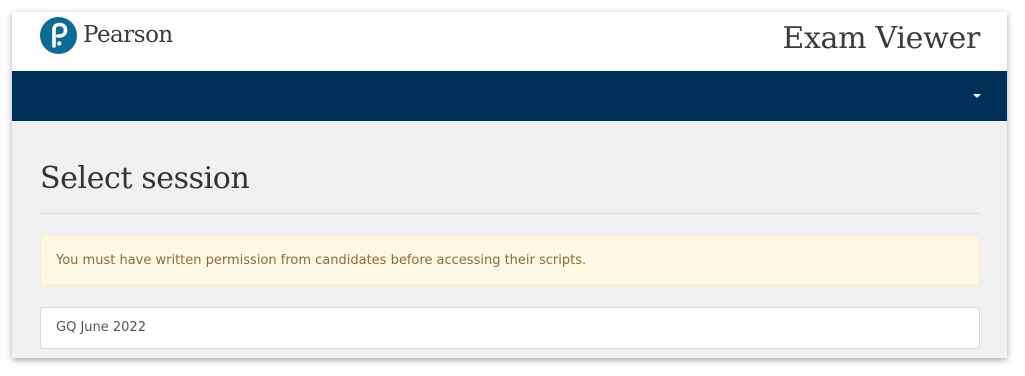  Describe the element at coordinates (145, 178) in the screenshot. I see `page-title: Select session` at that location.